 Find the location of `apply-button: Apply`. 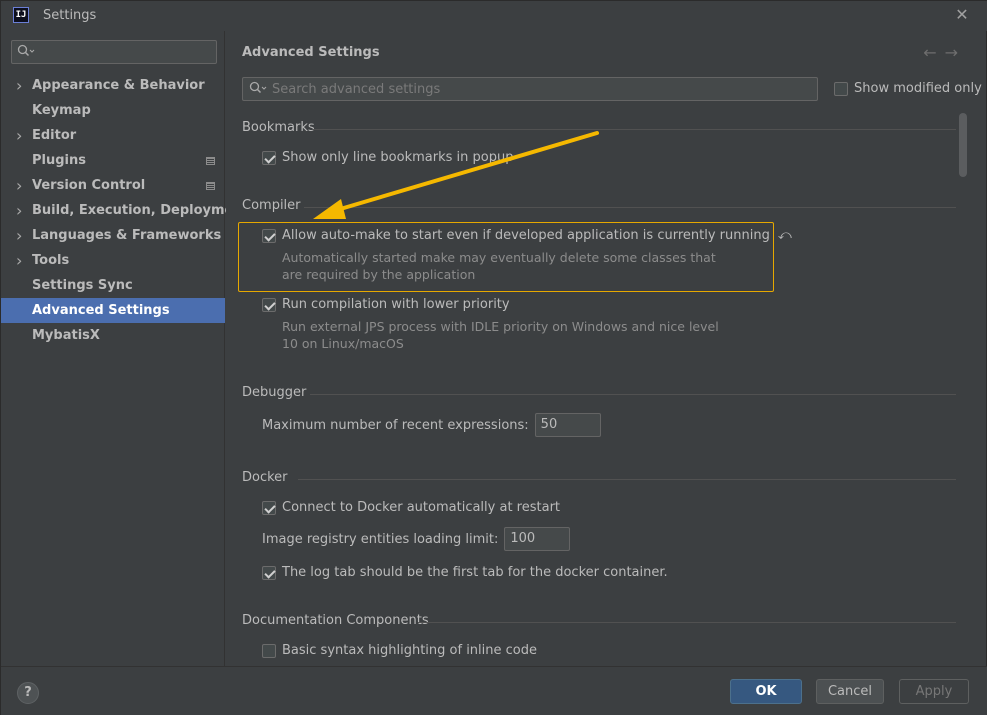

apply-button: Apply is located at coordinates (934, 691).